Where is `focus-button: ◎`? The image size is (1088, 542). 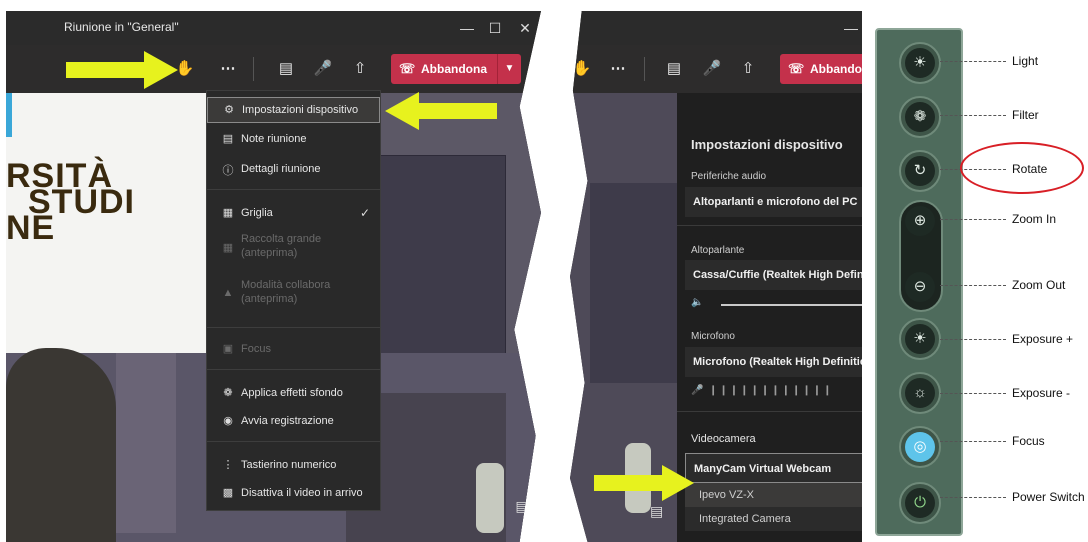
focus-button: ◎ is located at coordinates (920, 447).